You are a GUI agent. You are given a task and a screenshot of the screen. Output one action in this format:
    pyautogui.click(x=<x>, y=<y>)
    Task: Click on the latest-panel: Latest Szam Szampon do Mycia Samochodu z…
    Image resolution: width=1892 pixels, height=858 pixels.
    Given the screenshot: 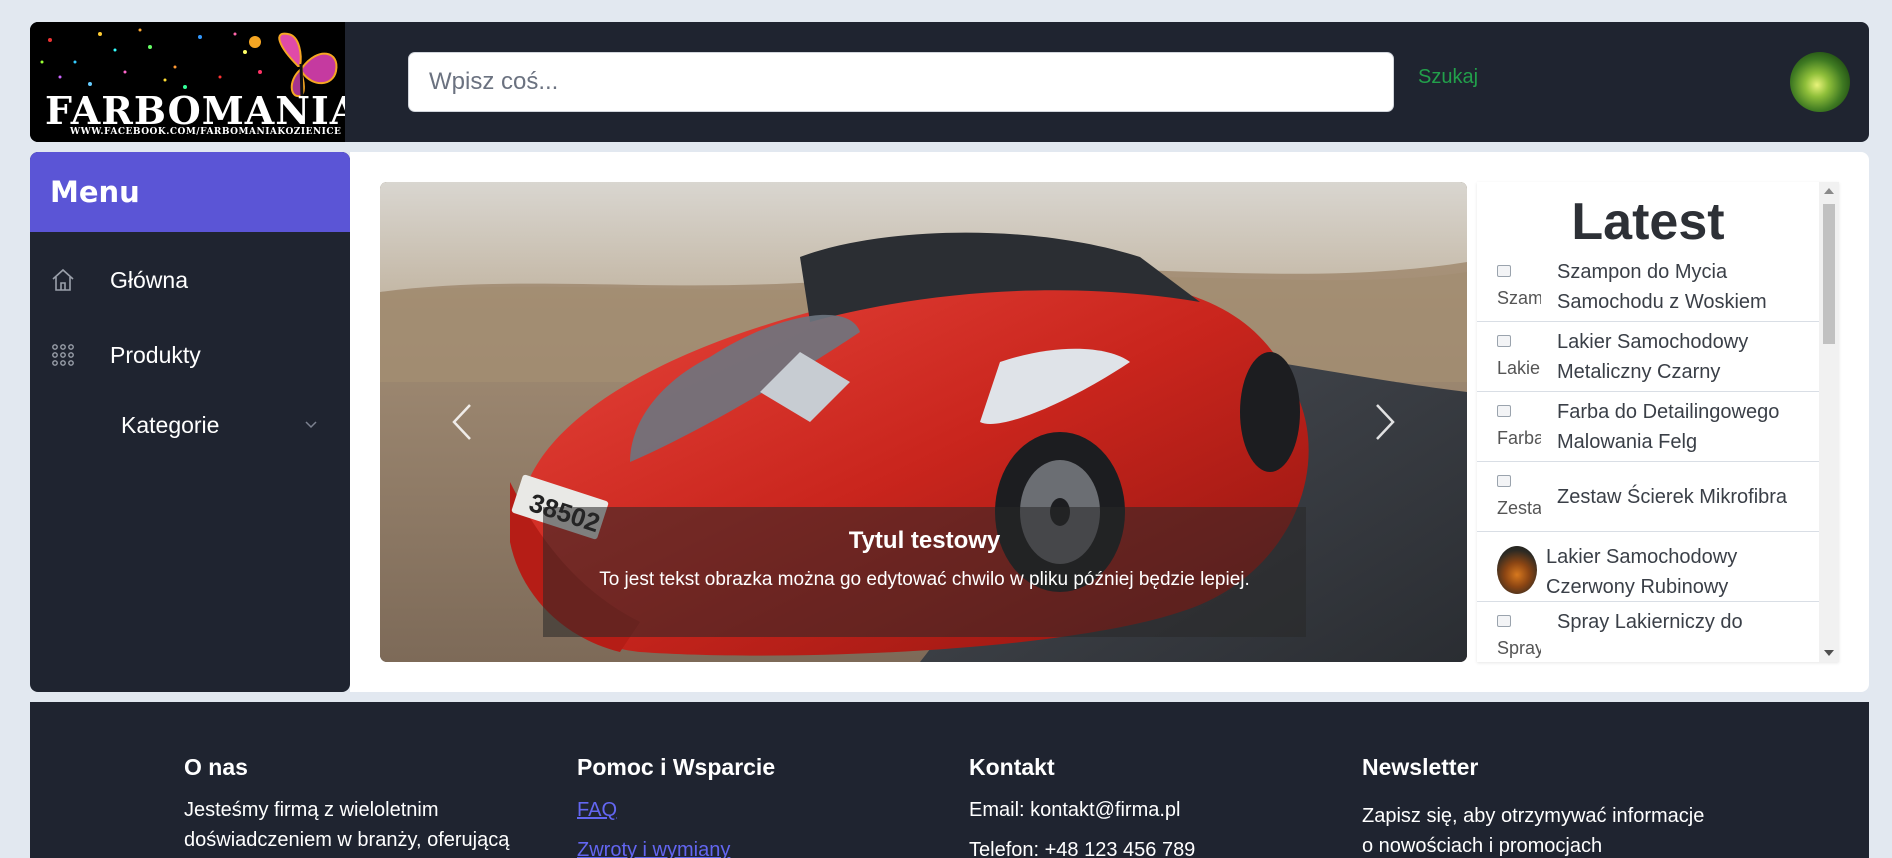 What is the action you would take?
    pyautogui.click(x=1658, y=422)
    